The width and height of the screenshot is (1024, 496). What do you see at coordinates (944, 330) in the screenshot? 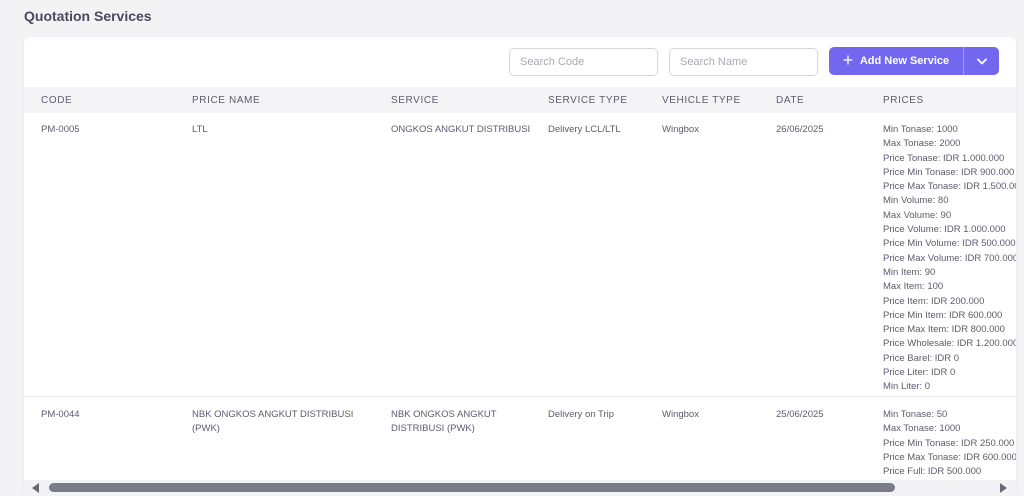
I see `price-line: Price Max Item: IDR 800.000` at bounding box center [944, 330].